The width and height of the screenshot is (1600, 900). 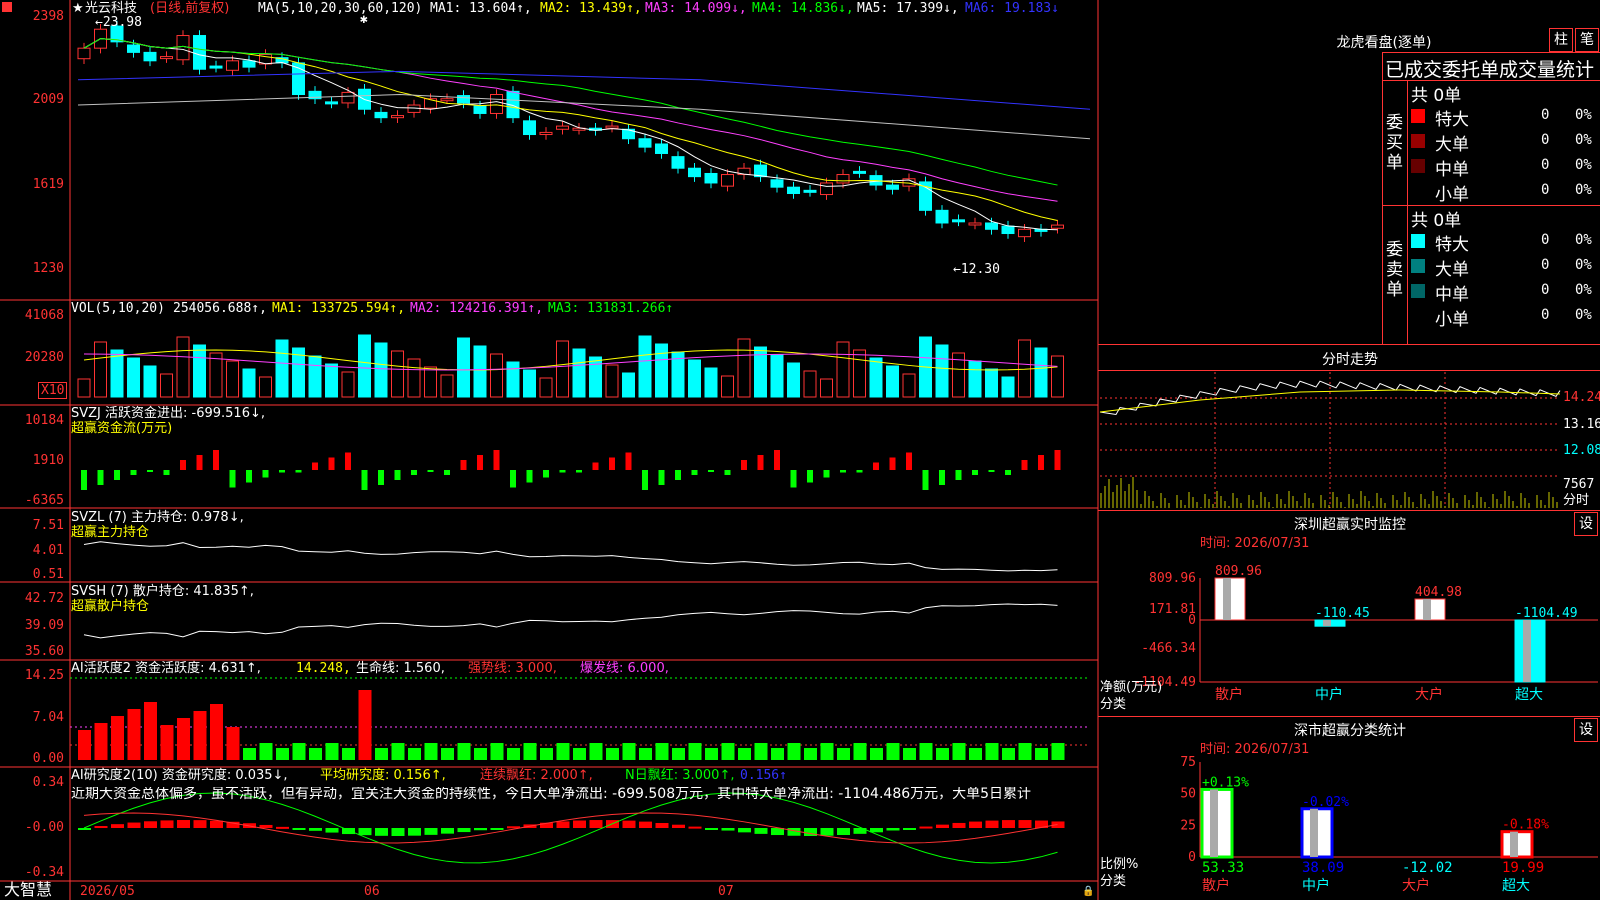 I want to click on sh-ylabel: 比例%, so click(x=1119, y=864).